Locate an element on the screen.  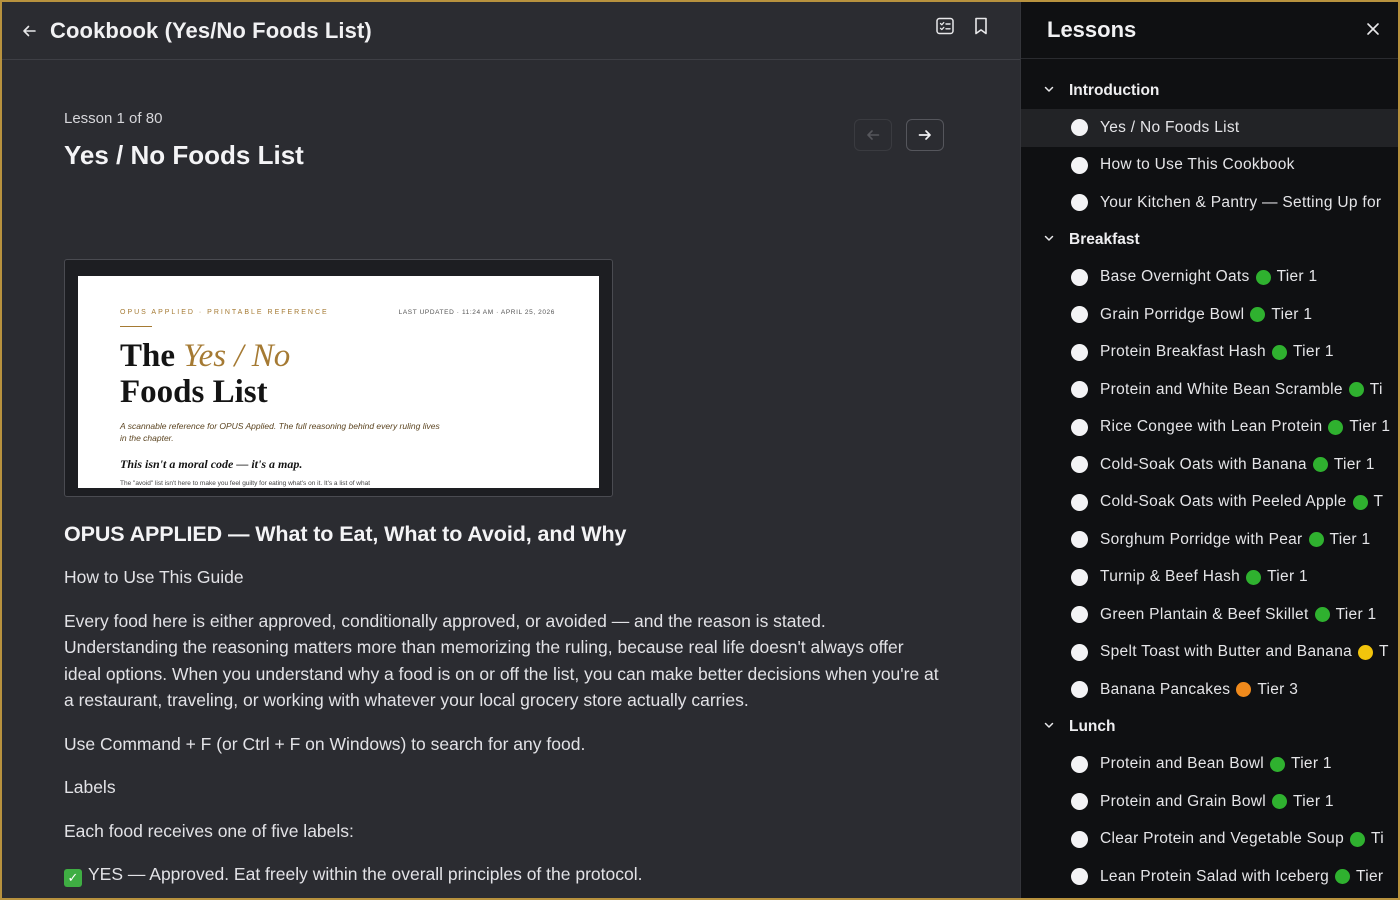
lesson-item-label: Grain Porridge Bowl is located at coordinates (1172, 314).